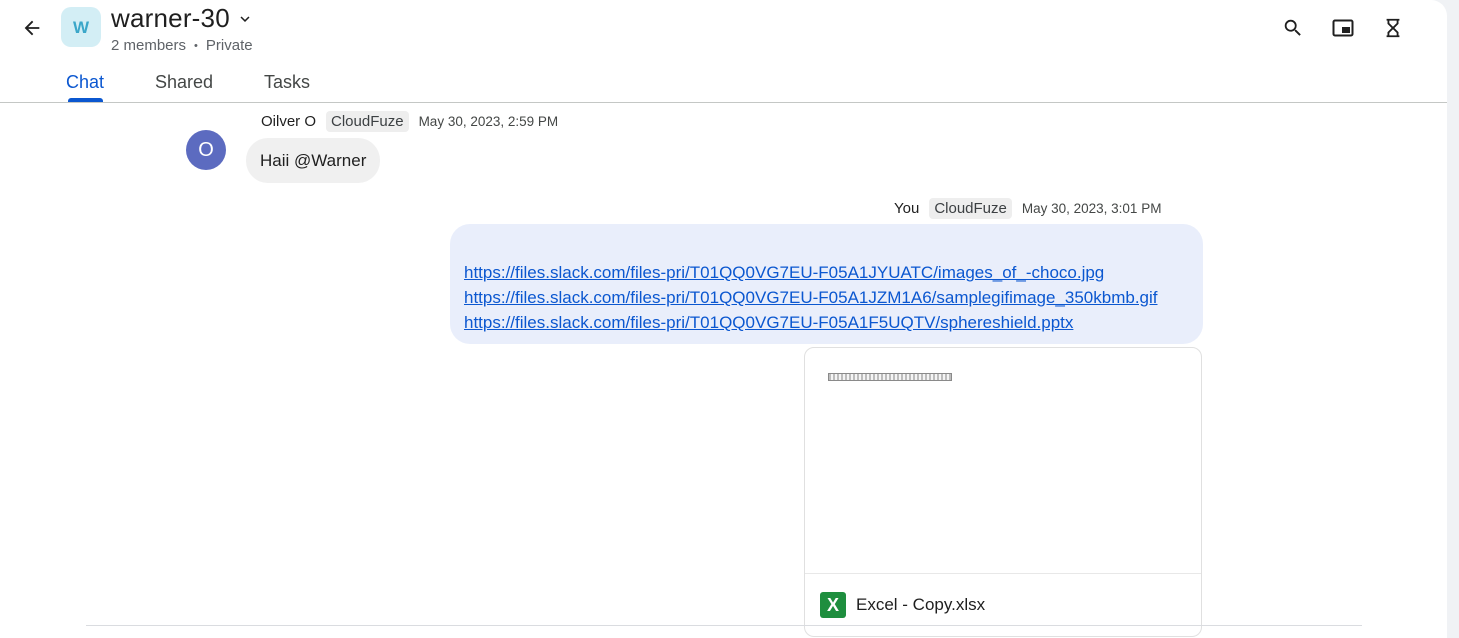  Describe the element at coordinates (1091, 208) in the screenshot. I see `message-timestamp: May 30, 2023, 3:01 PM` at that location.